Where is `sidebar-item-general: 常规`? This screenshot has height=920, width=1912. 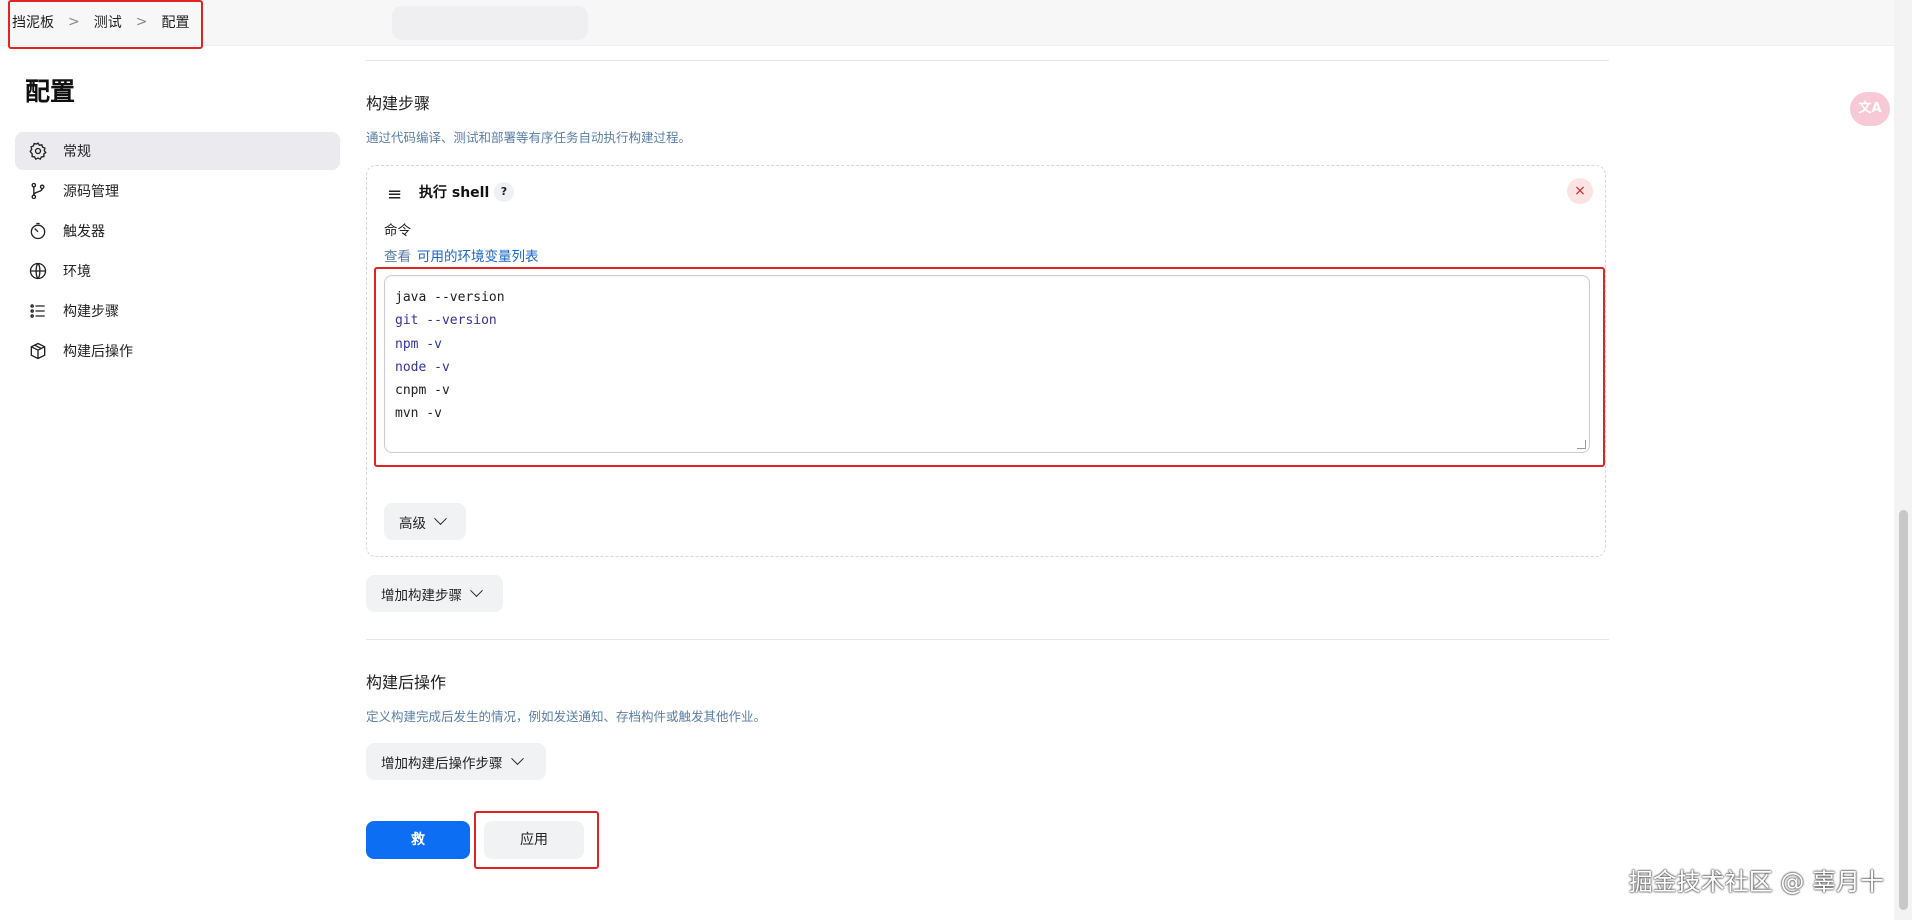
sidebar-item-general: 常规 is located at coordinates (177, 151).